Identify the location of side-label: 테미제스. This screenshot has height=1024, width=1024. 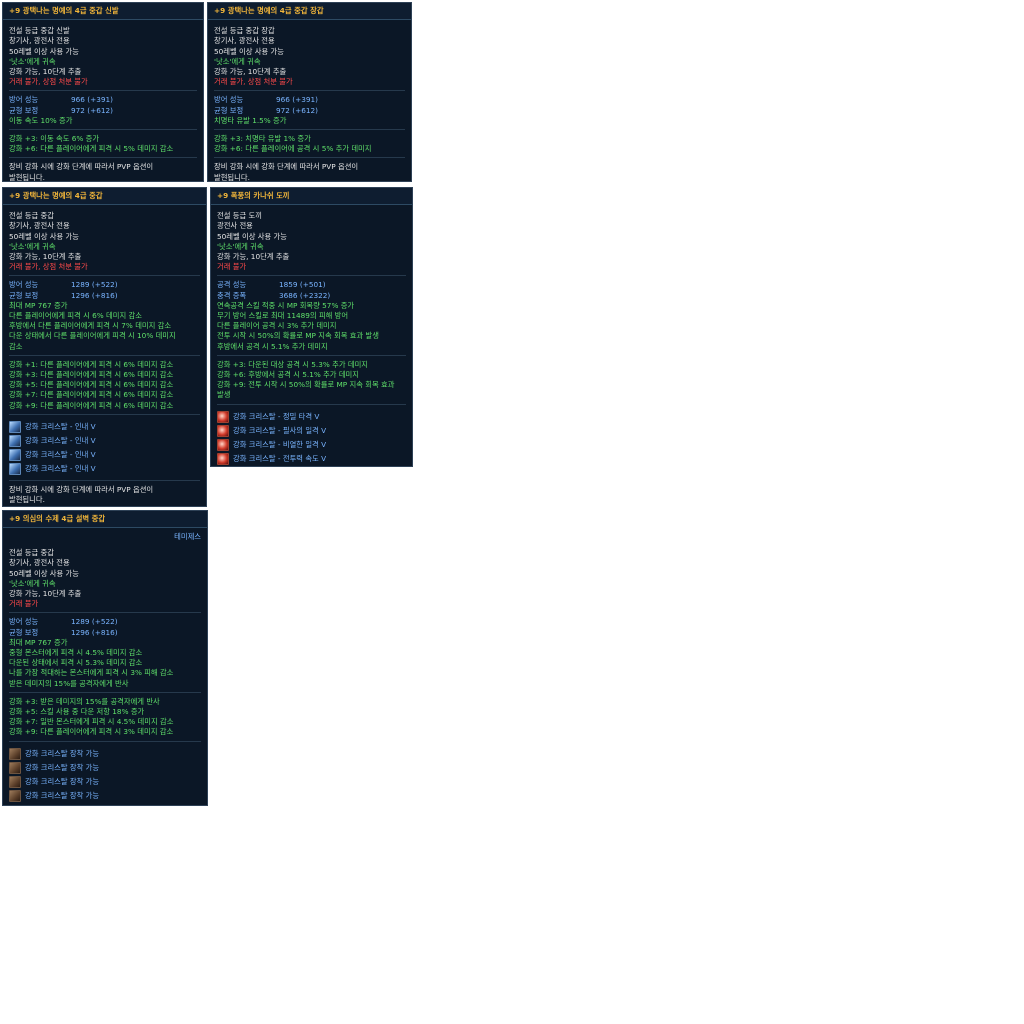
(187, 537).